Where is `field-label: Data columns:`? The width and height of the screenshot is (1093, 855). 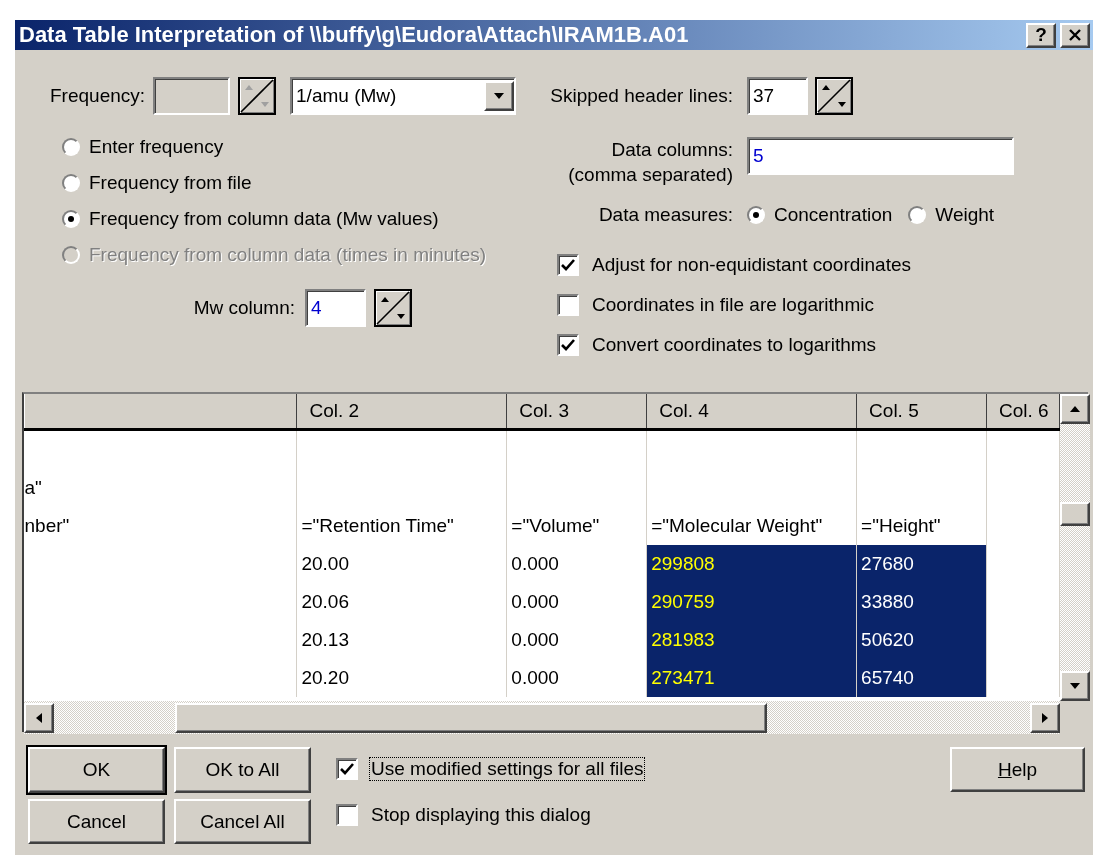
field-label: Data columns: is located at coordinates (671, 150).